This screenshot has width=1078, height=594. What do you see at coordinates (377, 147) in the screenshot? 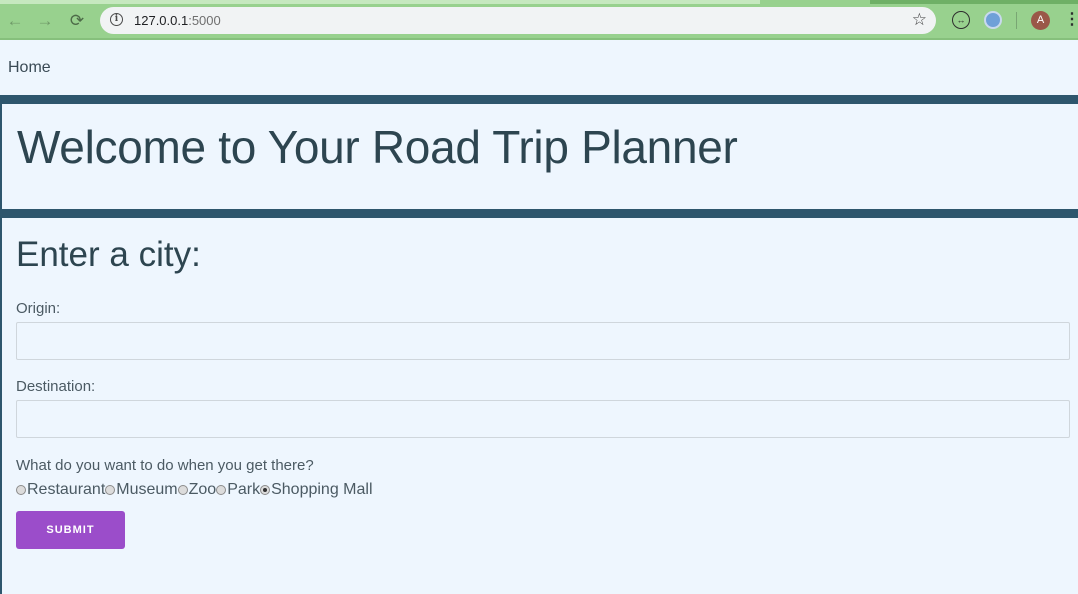
I see `page-title: Welcome to Your Road Trip Planner` at bounding box center [377, 147].